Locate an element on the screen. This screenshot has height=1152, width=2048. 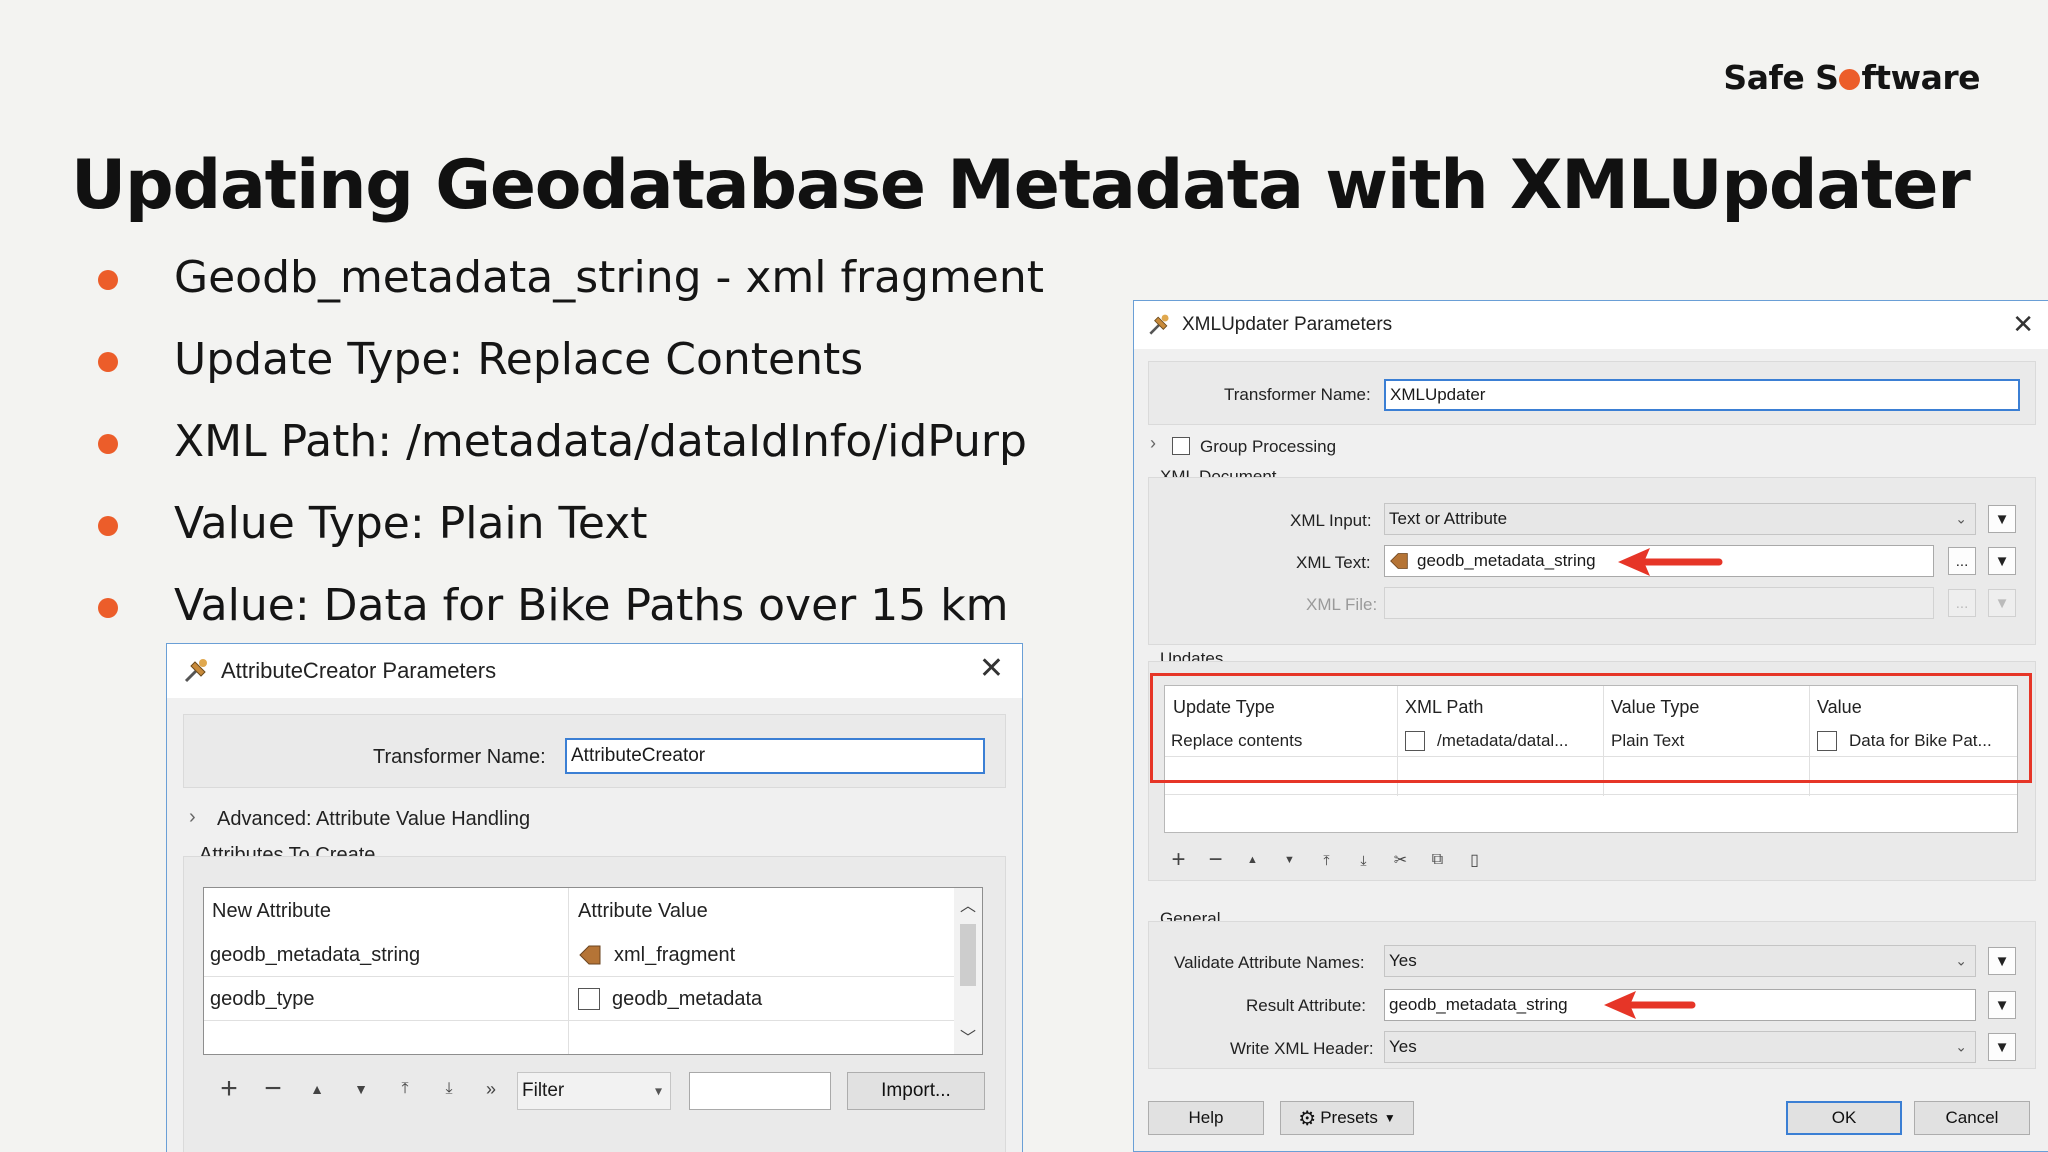
chevron-down-icon: ▾ is located at coordinates (658, 1090).